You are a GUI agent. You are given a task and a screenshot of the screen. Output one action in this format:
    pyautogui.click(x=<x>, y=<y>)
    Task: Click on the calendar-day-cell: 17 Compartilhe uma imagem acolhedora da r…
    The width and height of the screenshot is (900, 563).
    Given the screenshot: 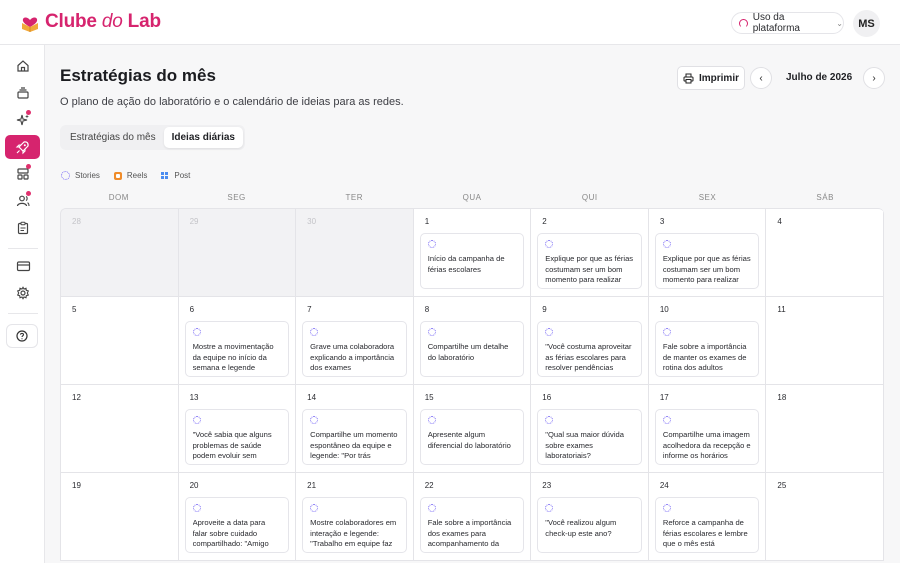 What is the action you would take?
    pyautogui.click(x=707, y=429)
    